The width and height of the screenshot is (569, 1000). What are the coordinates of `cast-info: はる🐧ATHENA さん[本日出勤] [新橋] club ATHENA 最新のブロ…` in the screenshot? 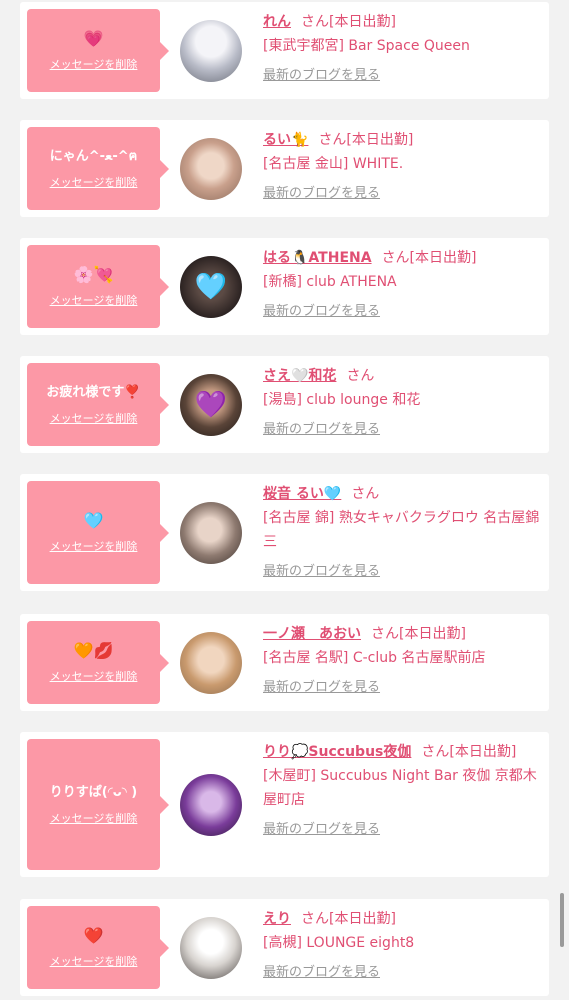 It's located at (402, 285).